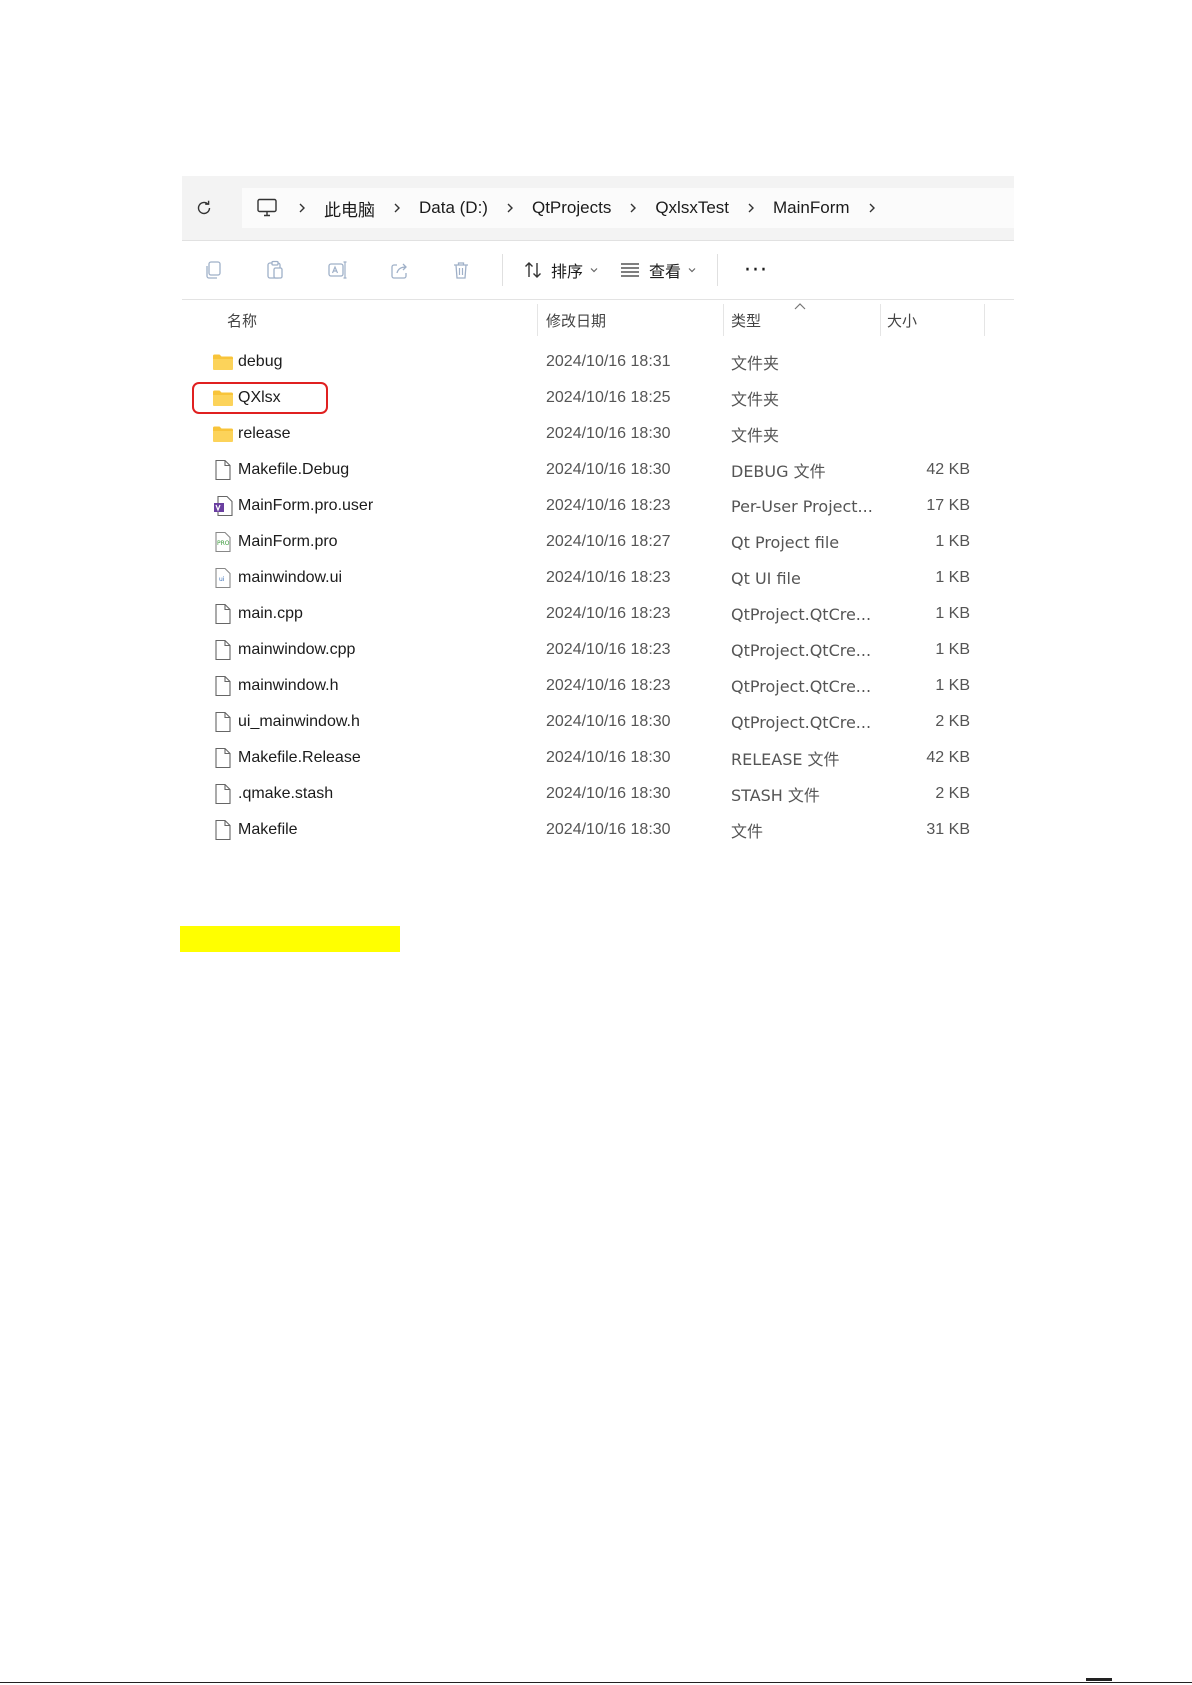 This screenshot has height=1685, width=1192. Describe the element at coordinates (665, 271) in the screenshot. I see `view-label: 查看` at that location.